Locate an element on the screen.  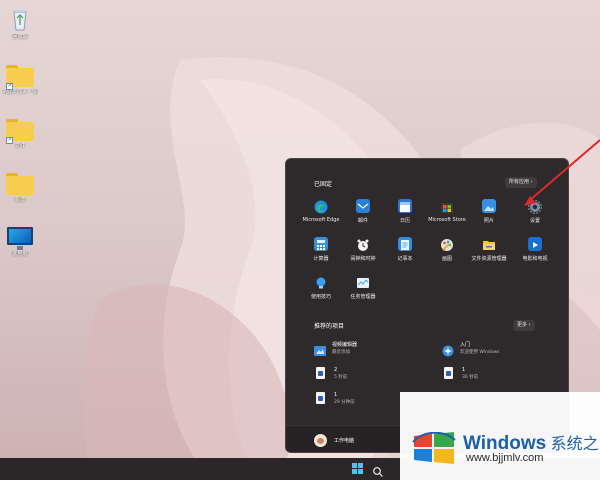
user-name: 工作电脑 is located at coordinates (344, 440).